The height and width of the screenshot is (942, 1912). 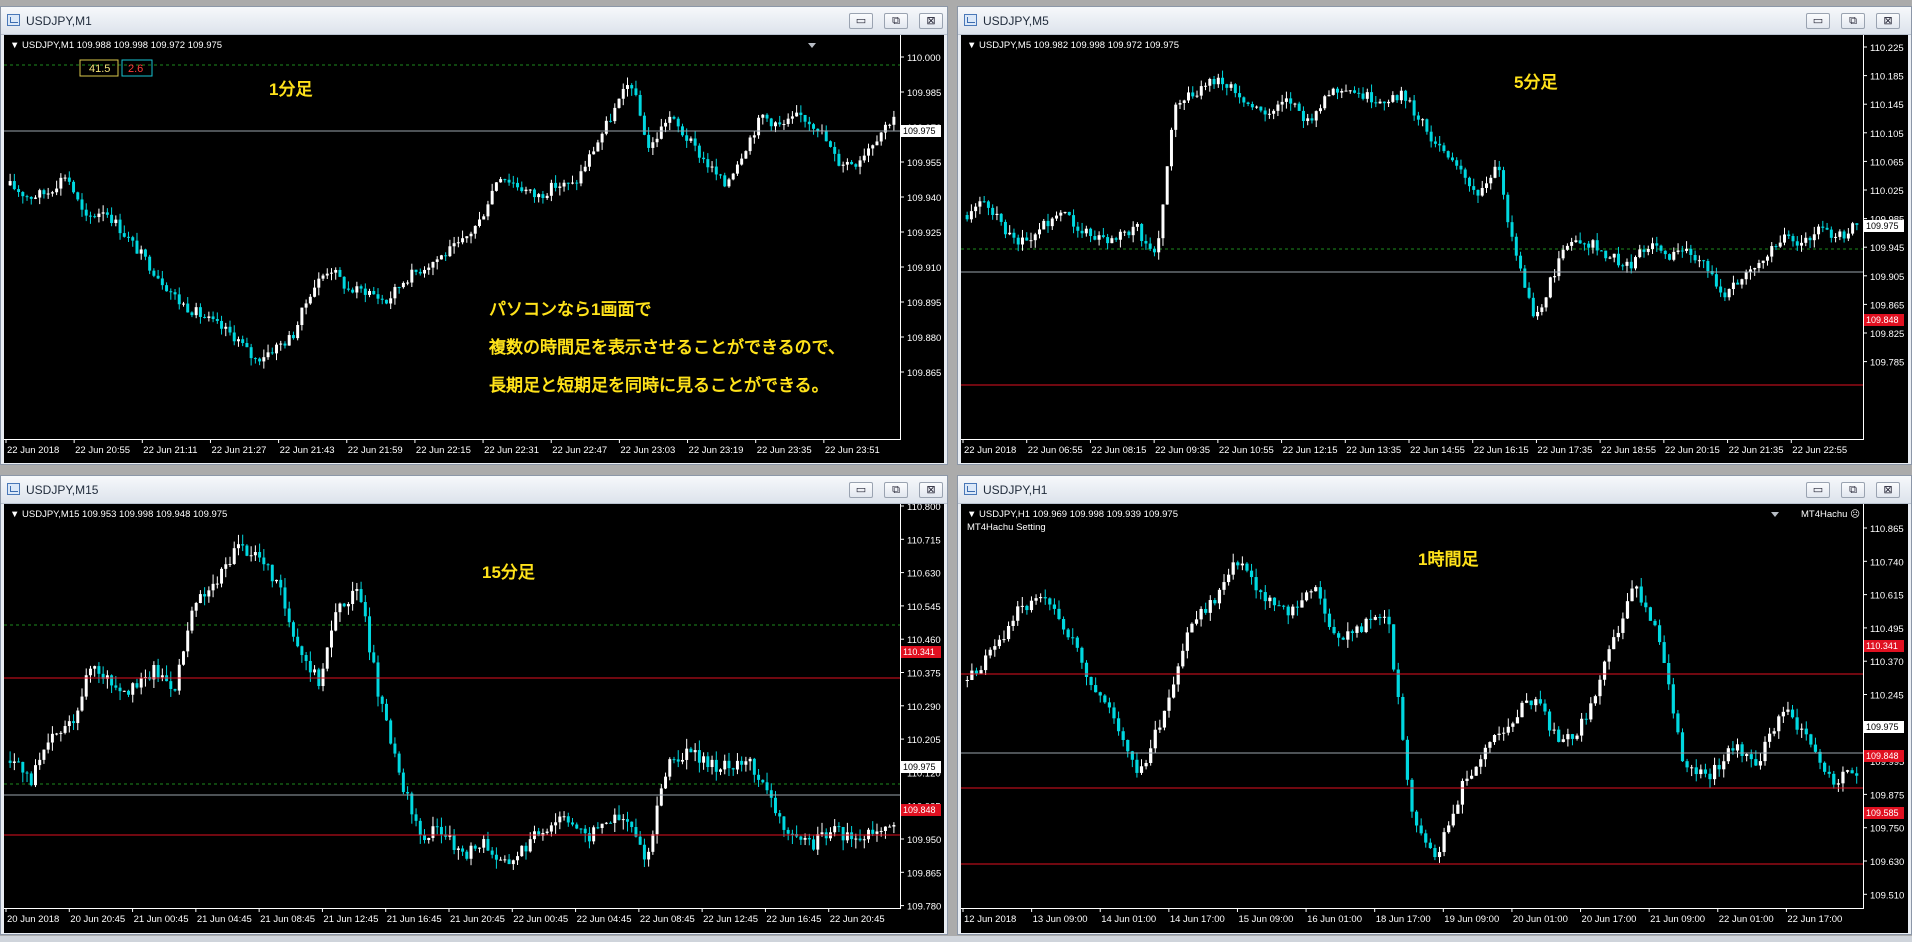 What do you see at coordinates (1882, 756) in the screenshot?
I see `price-tag-label: 109.848` at bounding box center [1882, 756].